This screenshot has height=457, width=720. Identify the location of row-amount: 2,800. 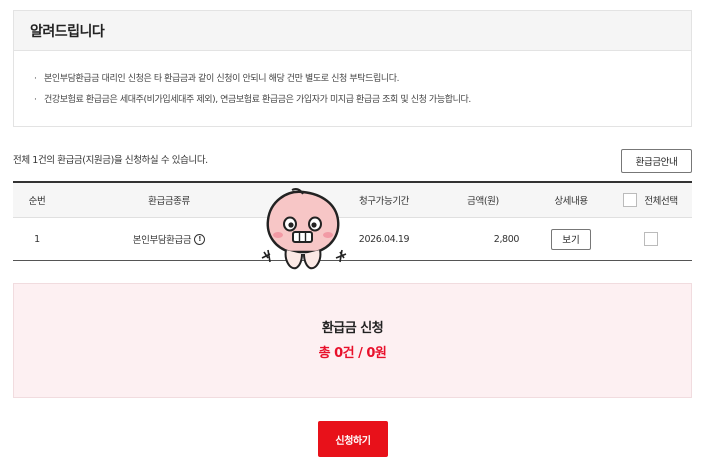
(506, 239).